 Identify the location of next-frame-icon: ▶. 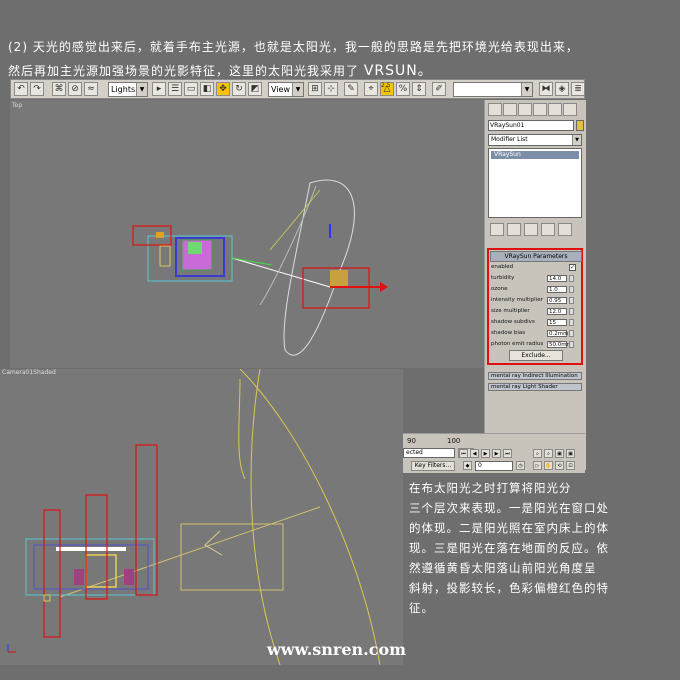
(496, 453).